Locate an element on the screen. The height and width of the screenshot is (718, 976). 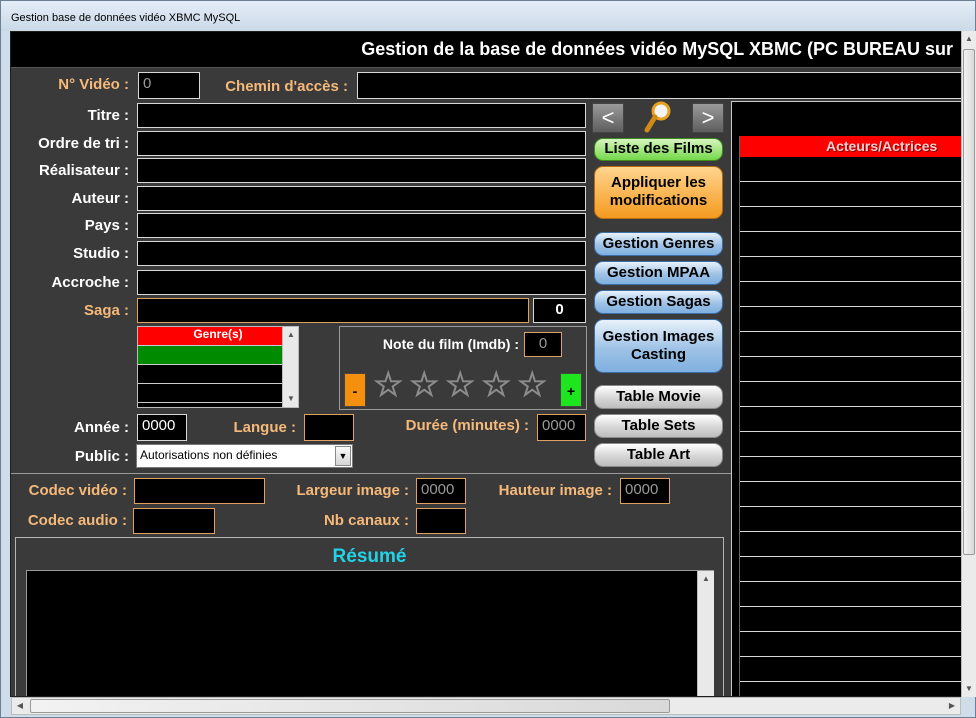
window-horizontal-scrollbar: ◀ ▶ is located at coordinates (486, 706).